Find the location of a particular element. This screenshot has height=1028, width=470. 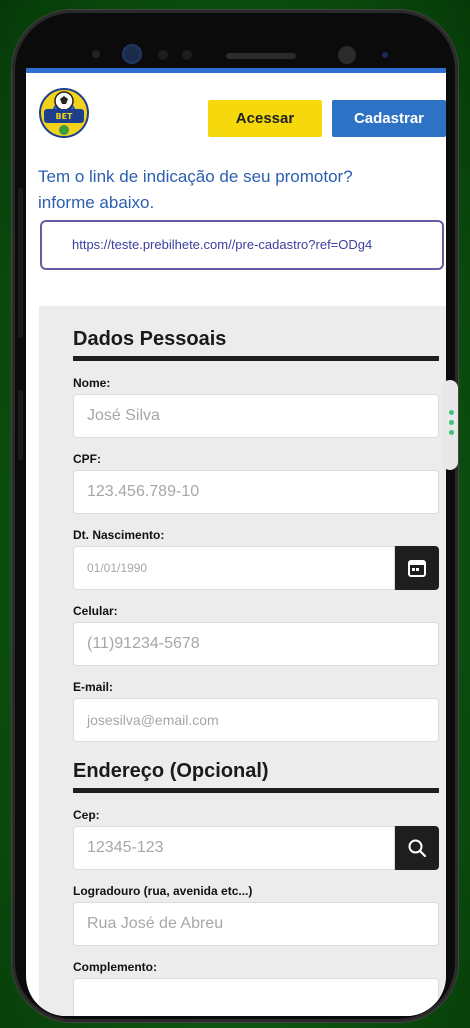

search-icon is located at coordinates (417, 848).